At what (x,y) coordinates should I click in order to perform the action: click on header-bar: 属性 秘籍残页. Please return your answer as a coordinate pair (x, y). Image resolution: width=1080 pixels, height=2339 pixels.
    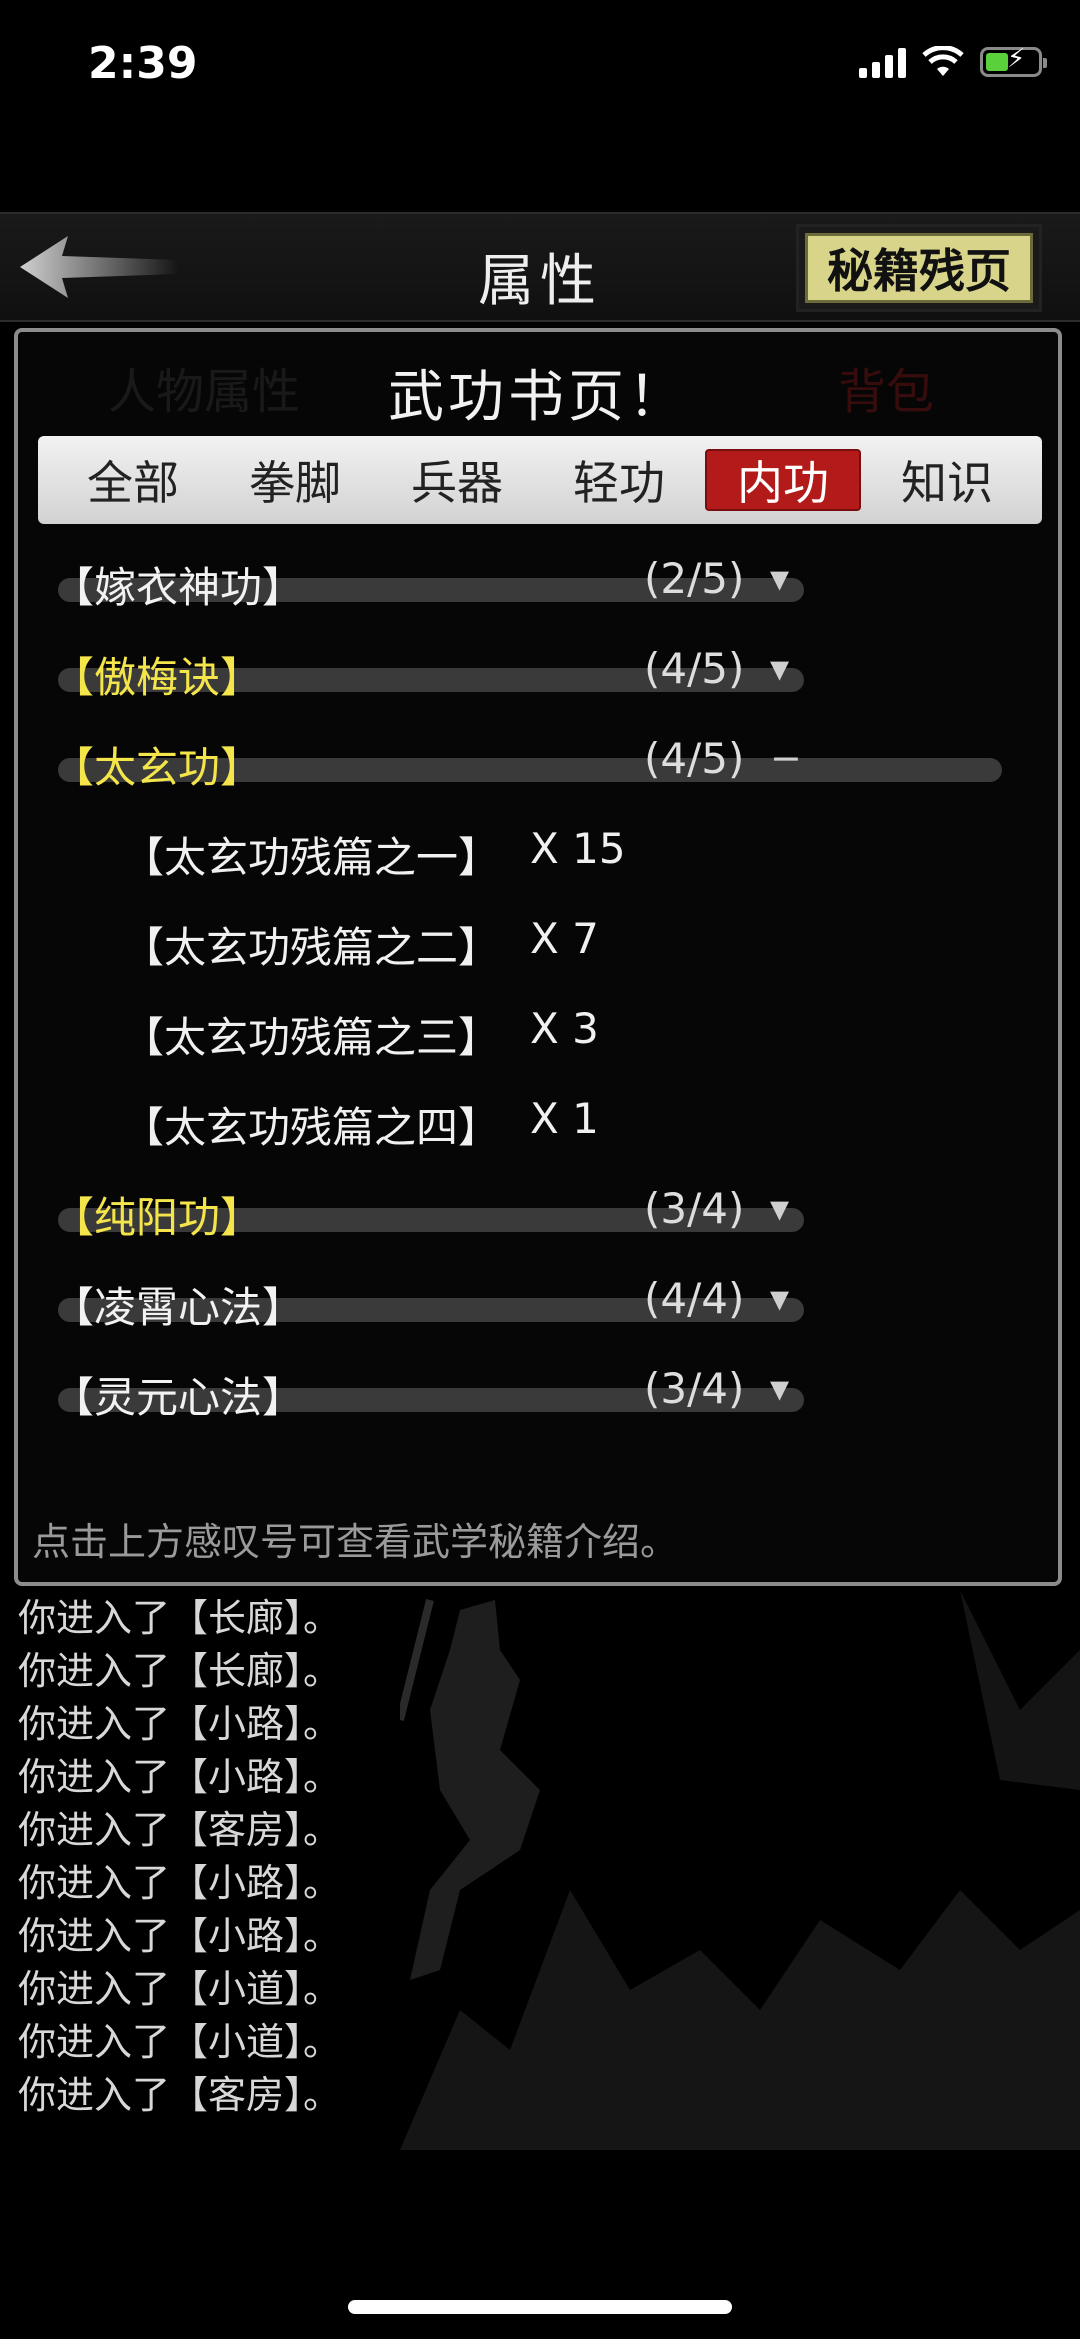
    Looking at the image, I should click on (540, 267).